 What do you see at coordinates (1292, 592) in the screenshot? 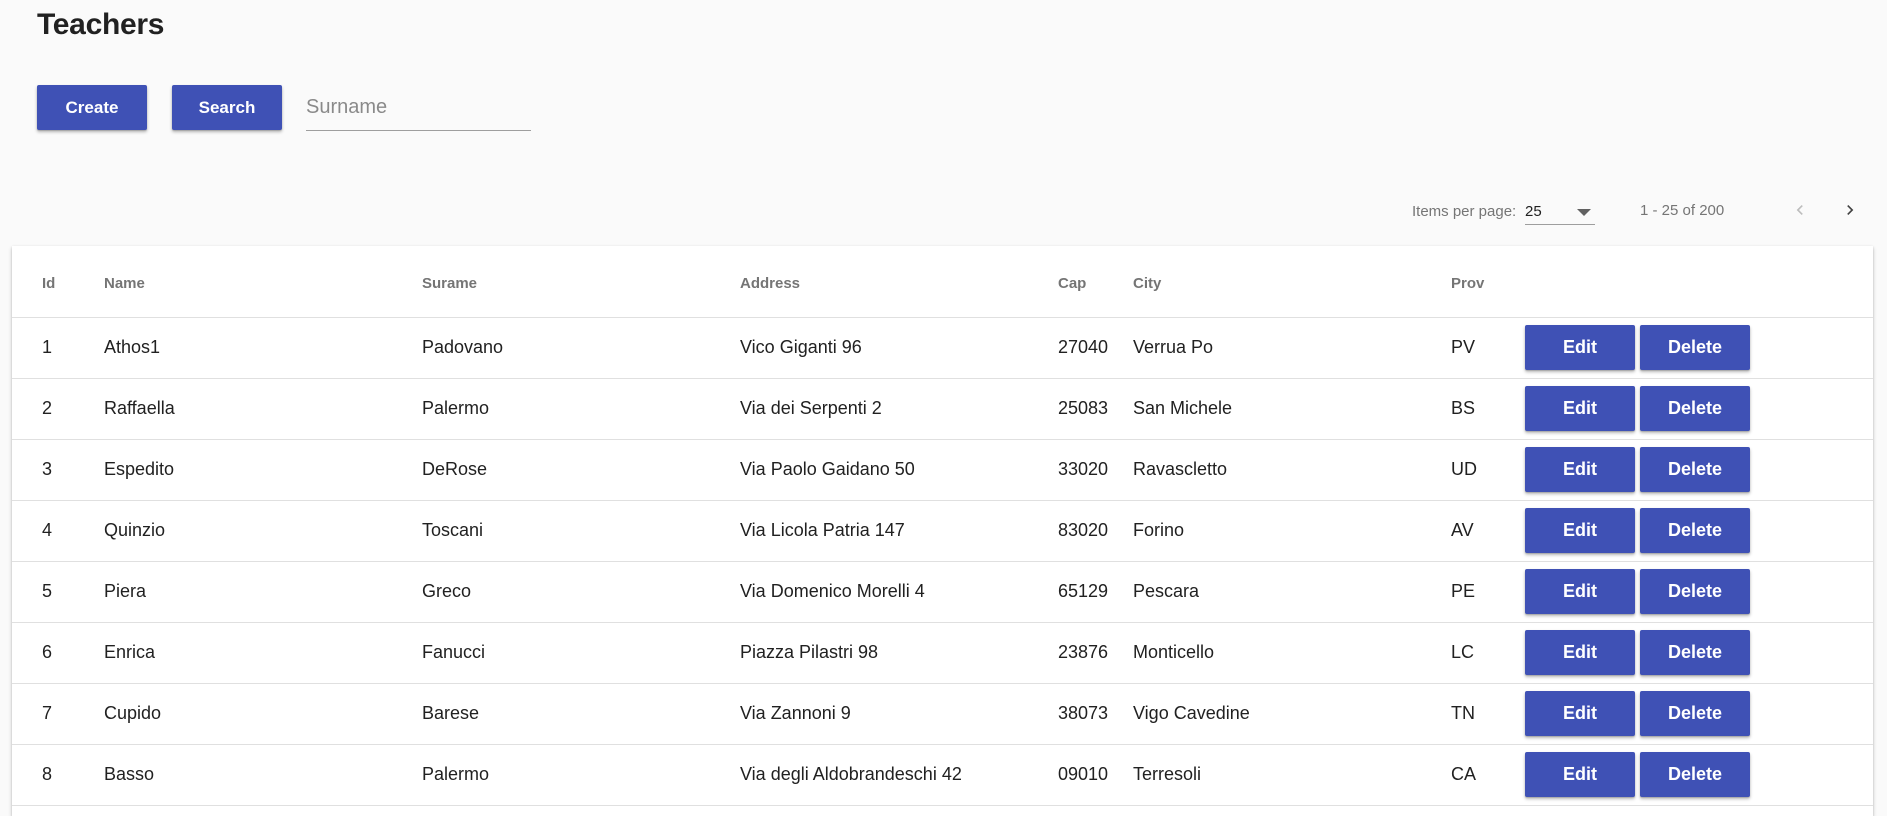
I see `cell-city: Pescara` at bounding box center [1292, 592].